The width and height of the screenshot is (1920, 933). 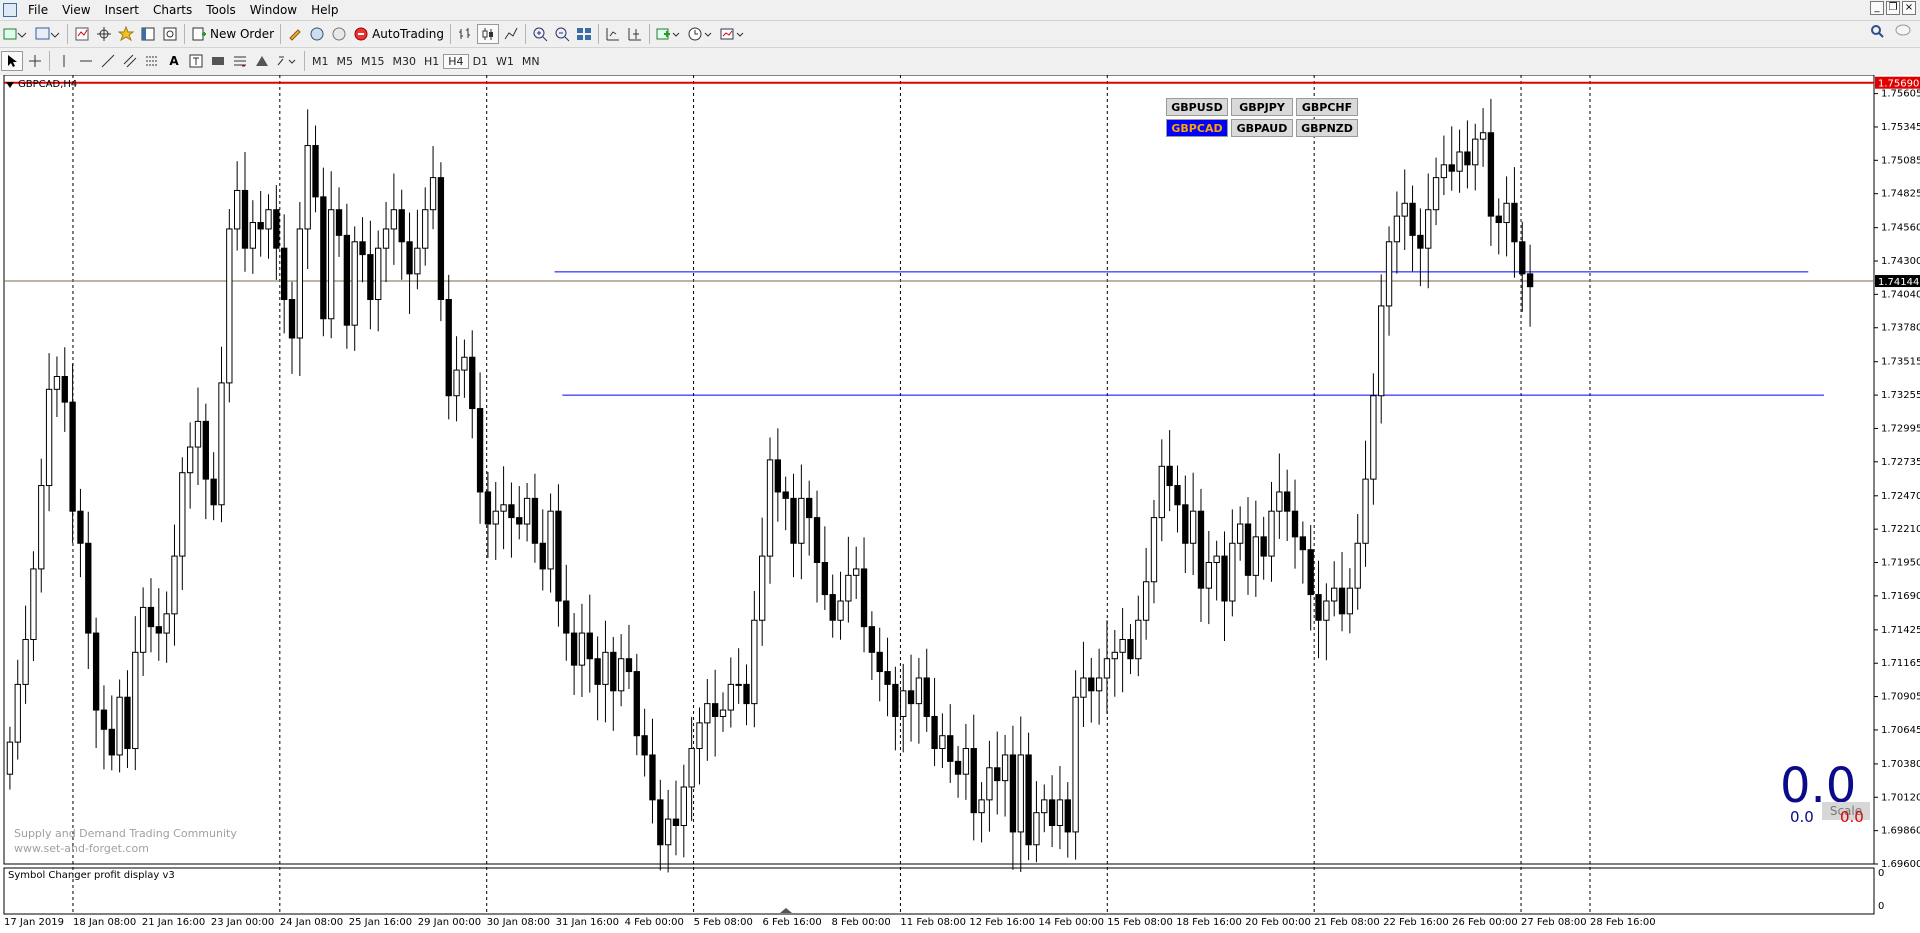 What do you see at coordinates (126, 34) in the screenshot?
I see `navigator-icon` at bounding box center [126, 34].